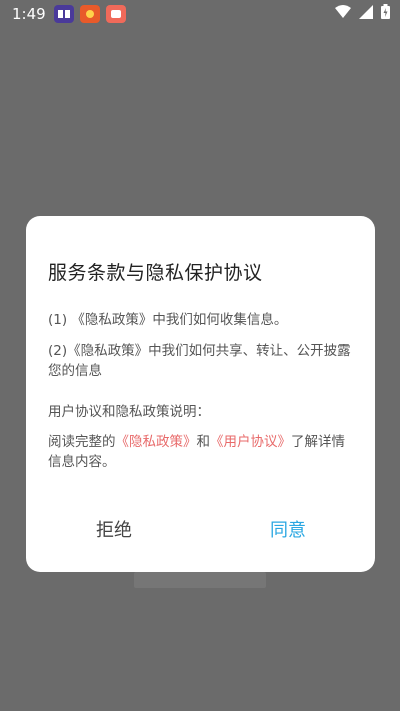 The width and height of the screenshot is (400, 711). I want to click on privacy-policy-link: 《隐私政策》, so click(156, 442).